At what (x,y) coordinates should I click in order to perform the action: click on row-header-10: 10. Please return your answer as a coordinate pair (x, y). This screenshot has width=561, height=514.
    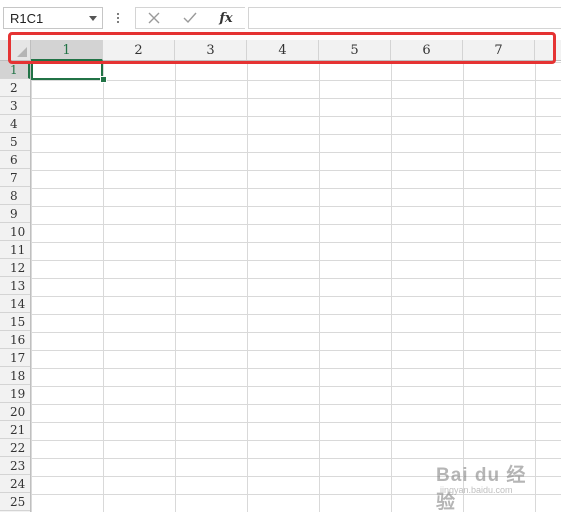
    Looking at the image, I should click on (15, 232).